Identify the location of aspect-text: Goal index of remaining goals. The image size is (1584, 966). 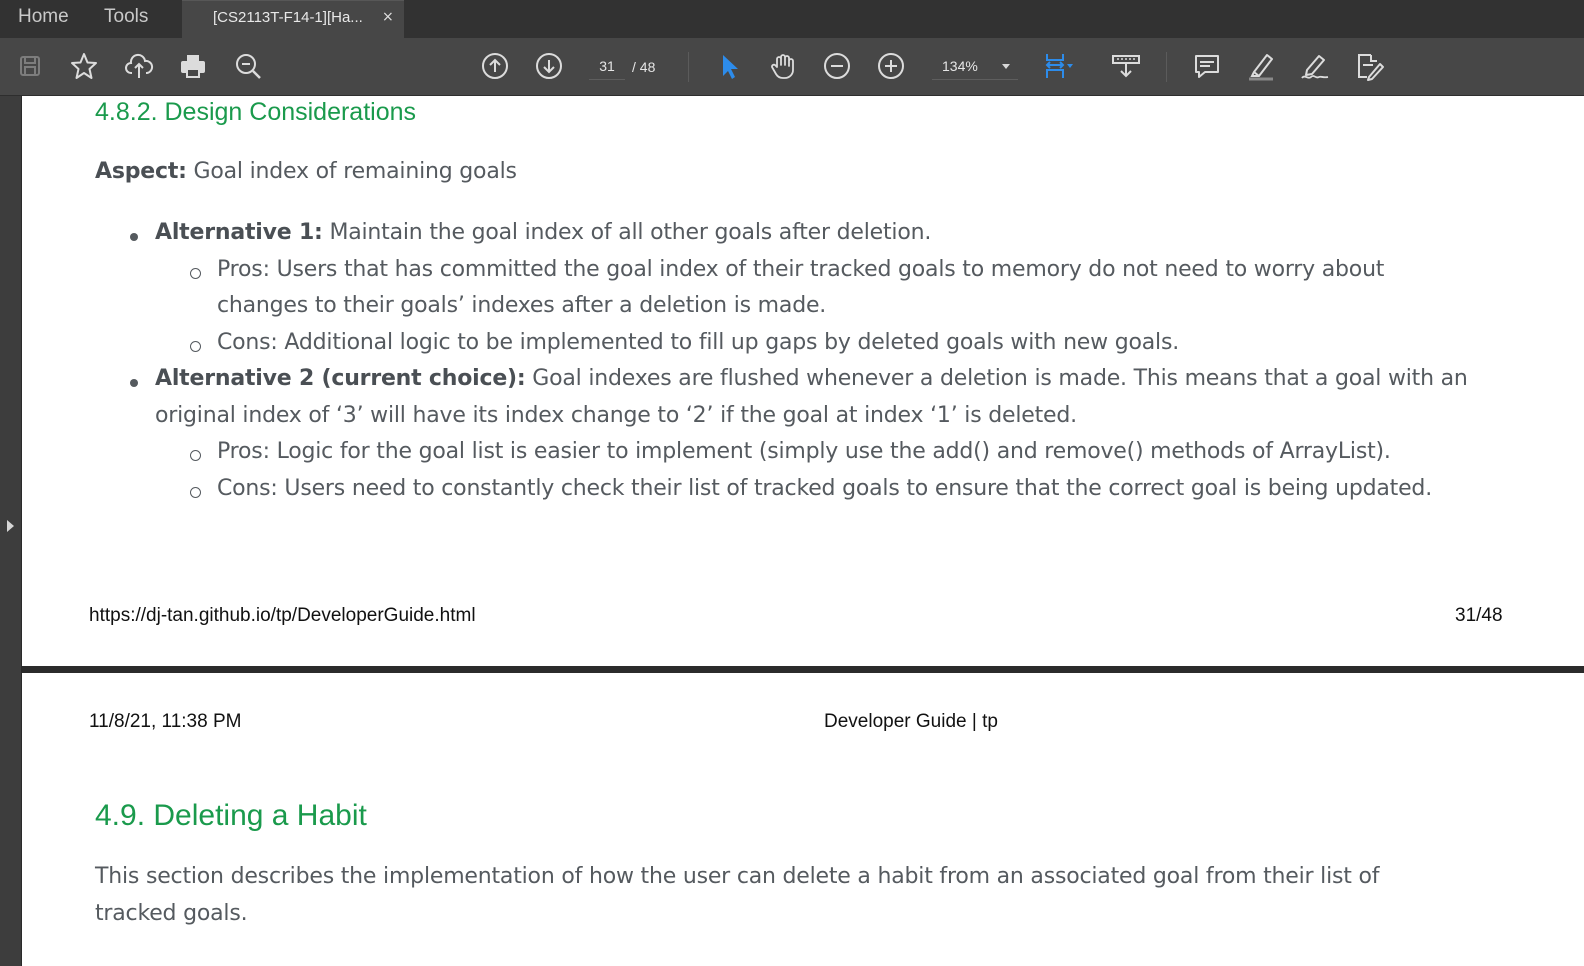
(351, 171).